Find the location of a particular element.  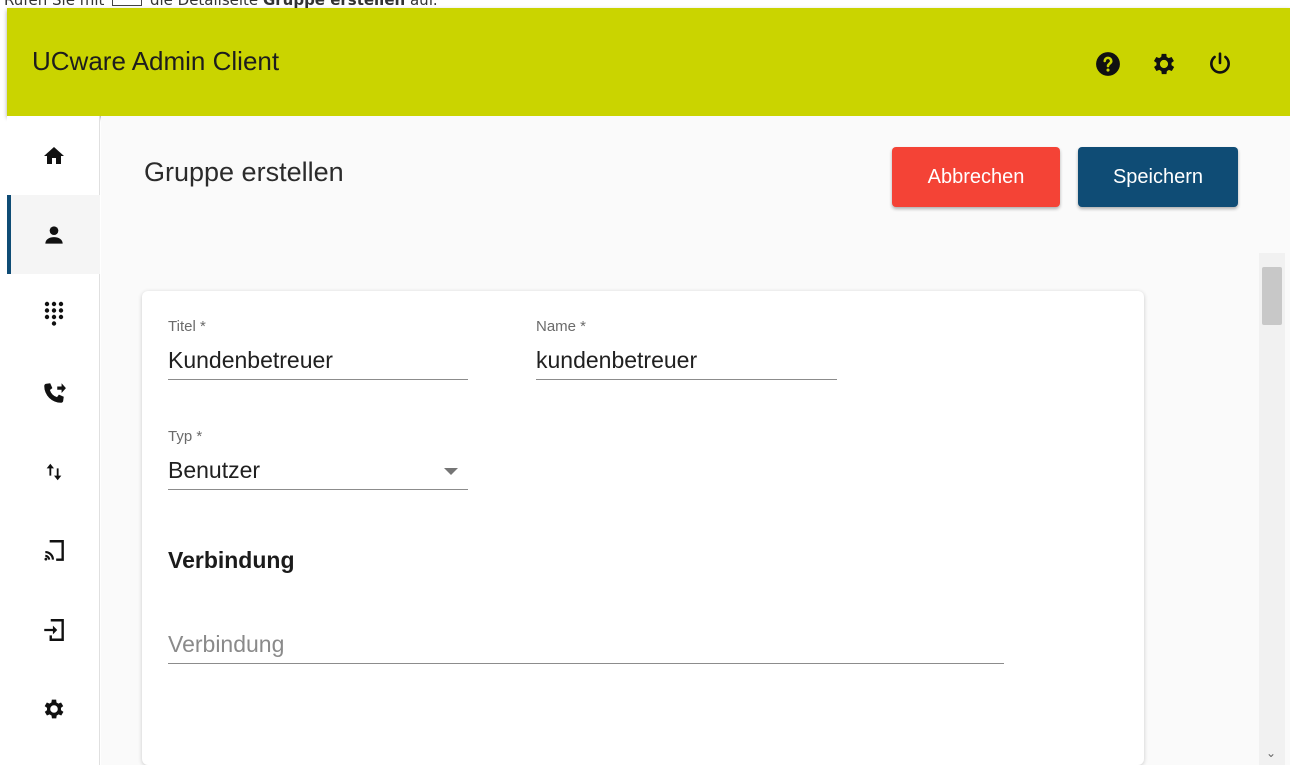

section-title-verbindung: Verbindung is located at coordinates (231, 560).